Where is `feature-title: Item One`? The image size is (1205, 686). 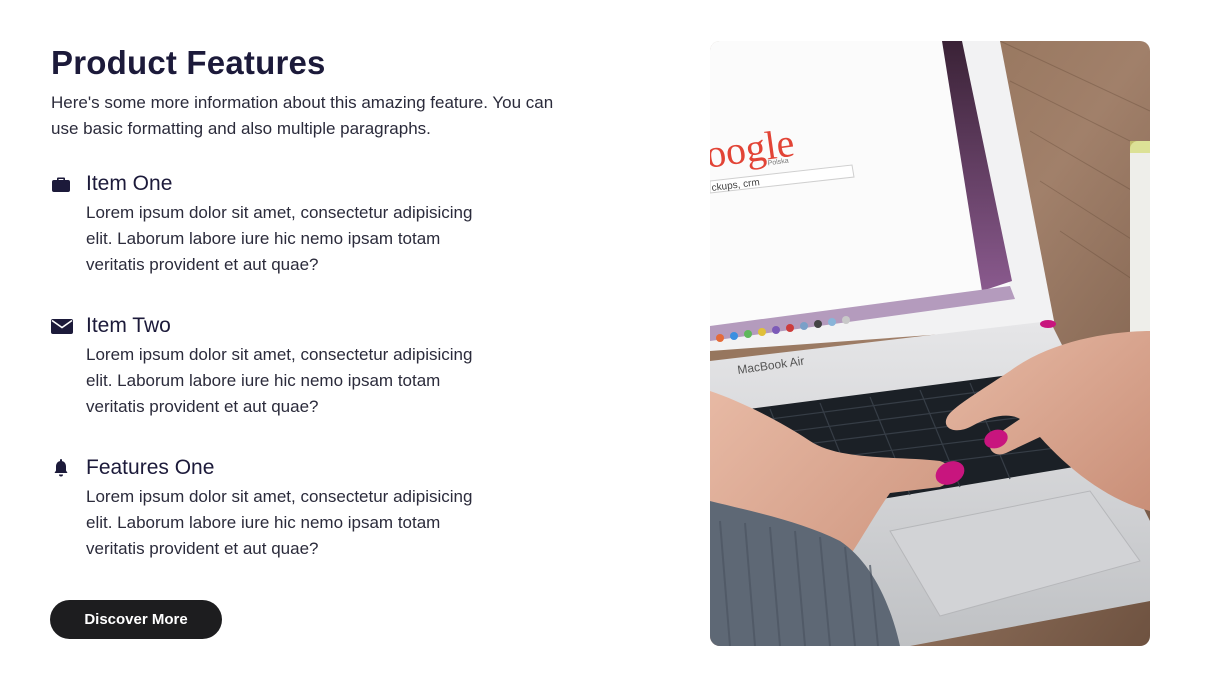 feature-title: Item One is located at coordinates (129, 183).